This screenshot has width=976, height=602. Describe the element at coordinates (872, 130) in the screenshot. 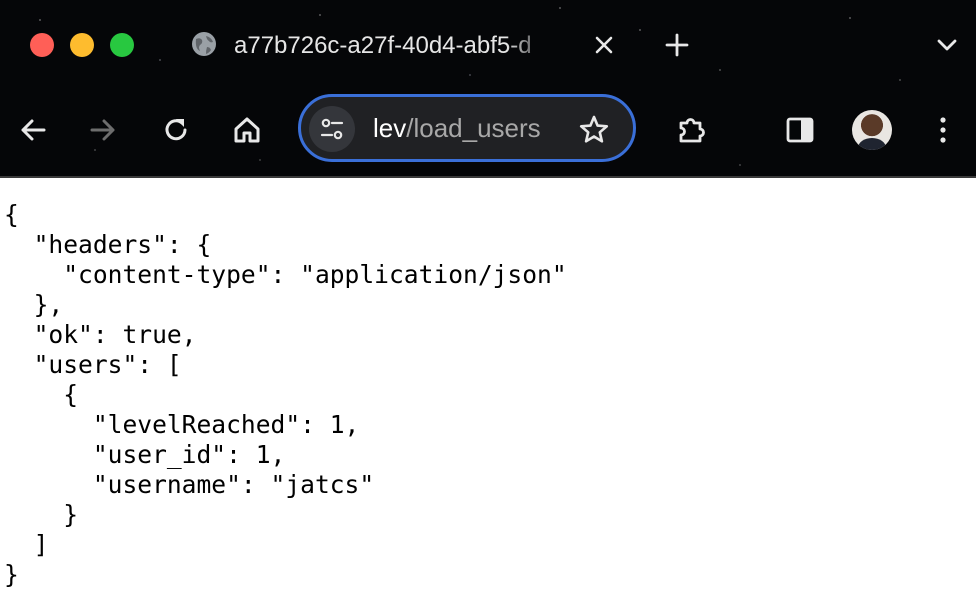

I see `profile-avatar` at that location.